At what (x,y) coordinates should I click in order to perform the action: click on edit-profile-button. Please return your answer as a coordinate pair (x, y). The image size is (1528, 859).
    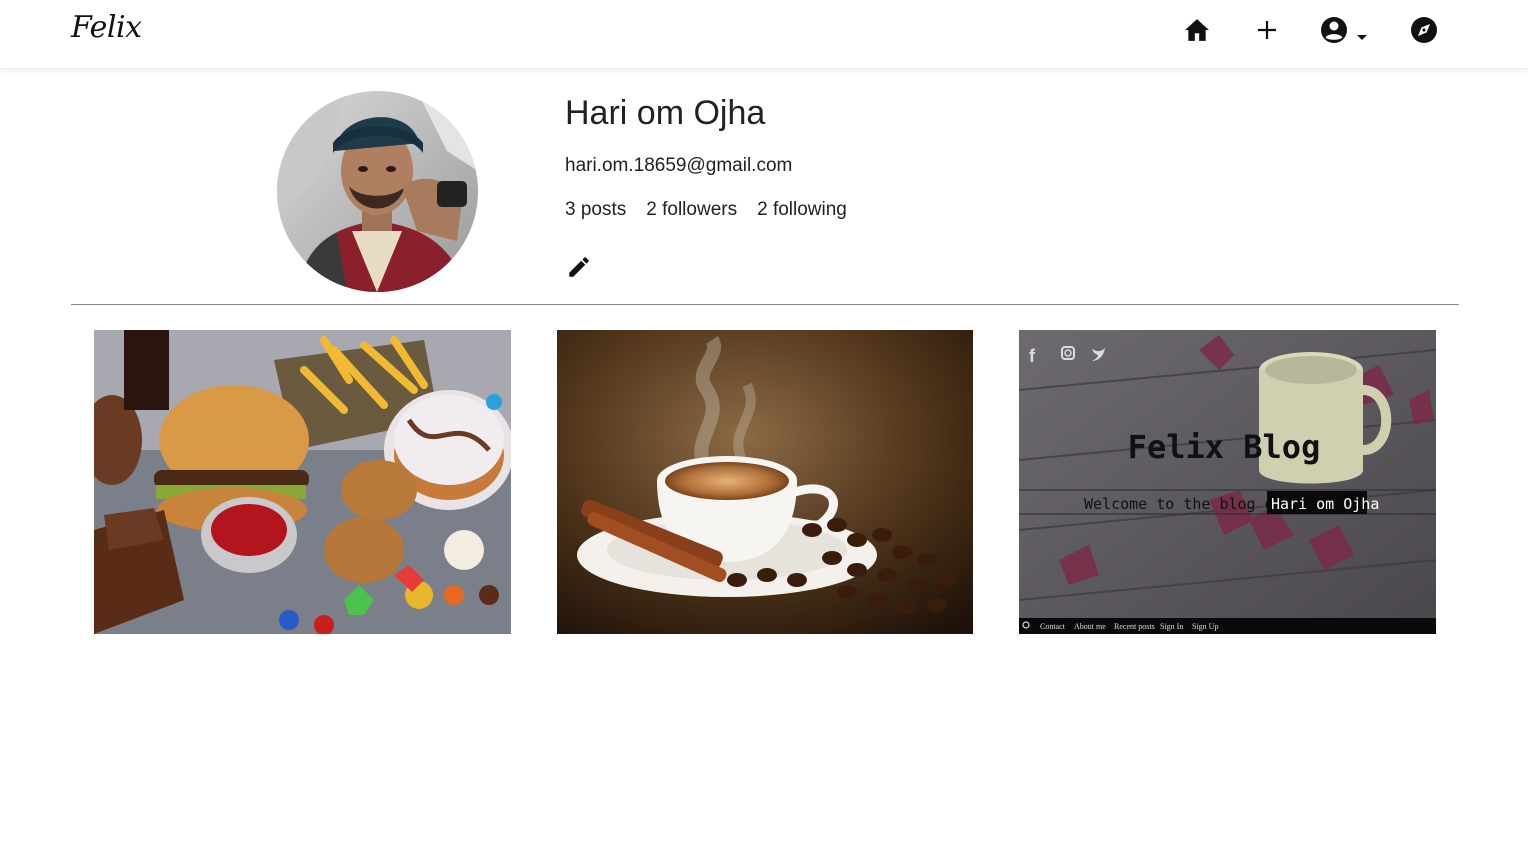
    Looking at the image, I should click on (579, 267).